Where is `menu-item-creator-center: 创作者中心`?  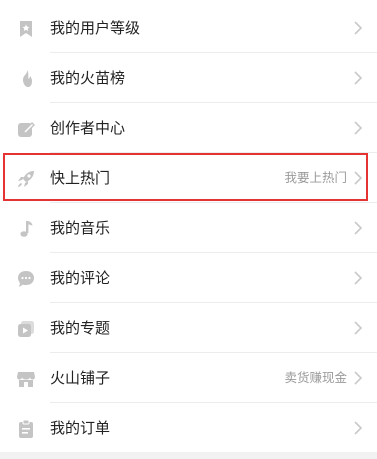 menu-item-creator-center: 创作者中心 is located at coordinates (188, 128).